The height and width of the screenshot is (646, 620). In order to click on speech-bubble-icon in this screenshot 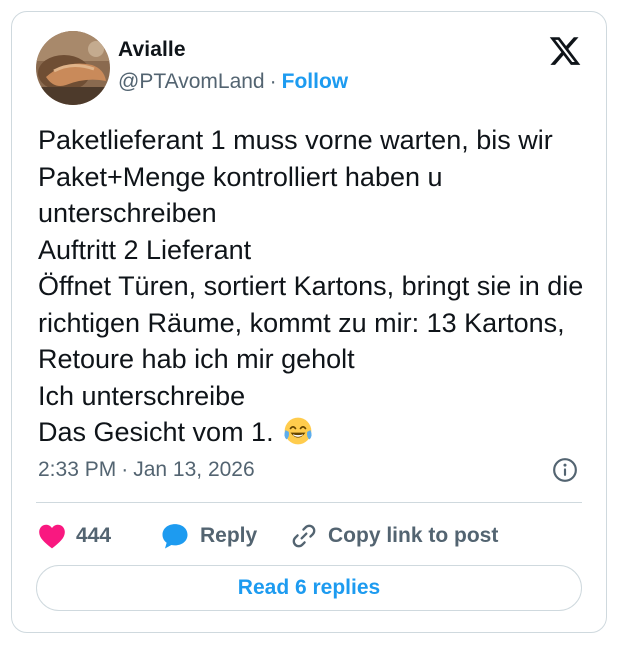, I will do `click(175, 536)`.